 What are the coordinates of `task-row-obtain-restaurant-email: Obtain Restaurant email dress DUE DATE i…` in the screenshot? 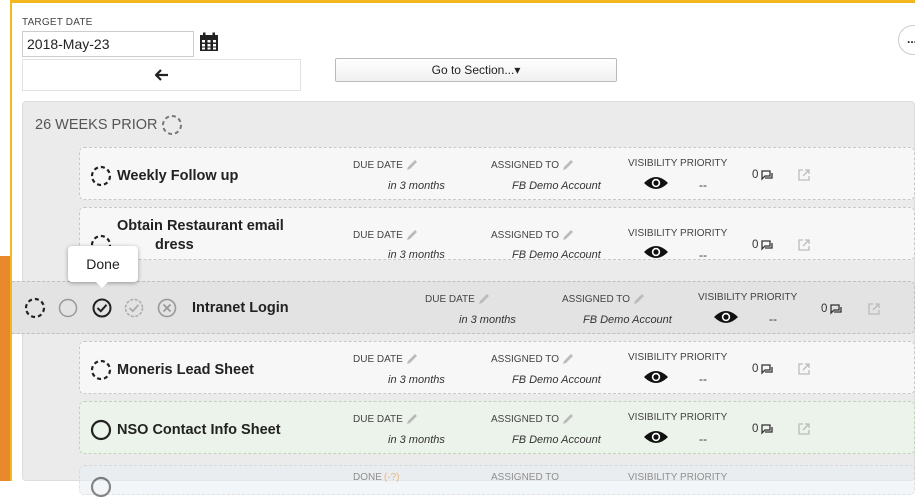 It's located at (497, 234).